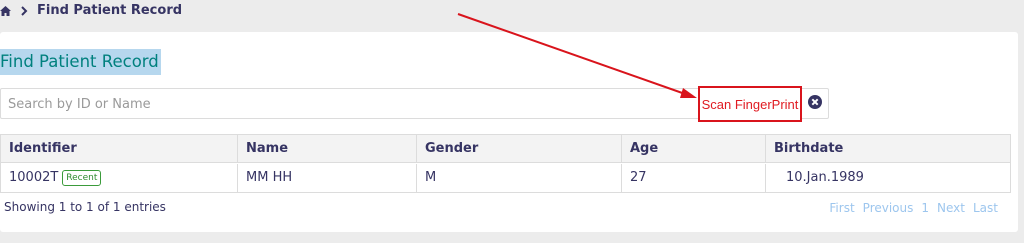  I want to click on pager-page-1: 1, so click(925, 208).